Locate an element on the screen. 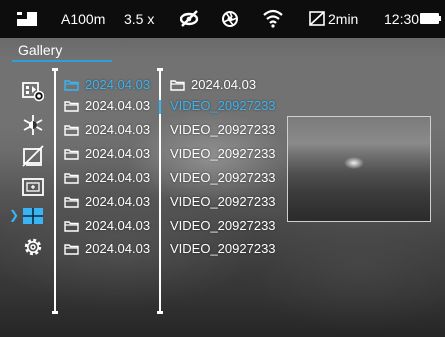 The width and height of the screenshot is (445, 337). folder-item-8: 2024.04.03 is located at coordinates (107, 249).